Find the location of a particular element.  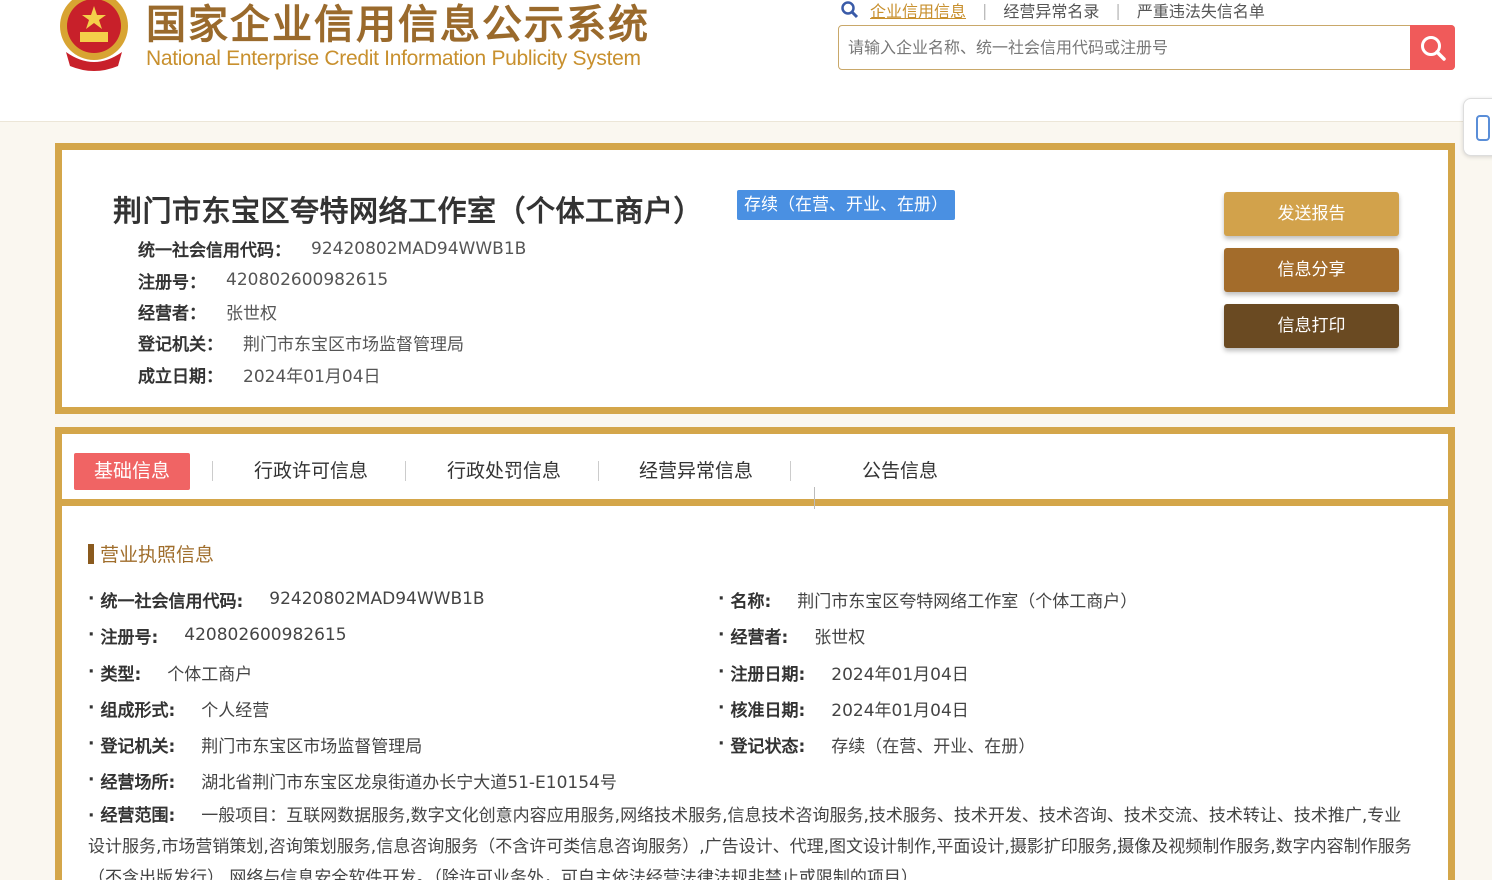

link-abnormal-list: 经营异常名录 is located at coordinates (1051, 11).